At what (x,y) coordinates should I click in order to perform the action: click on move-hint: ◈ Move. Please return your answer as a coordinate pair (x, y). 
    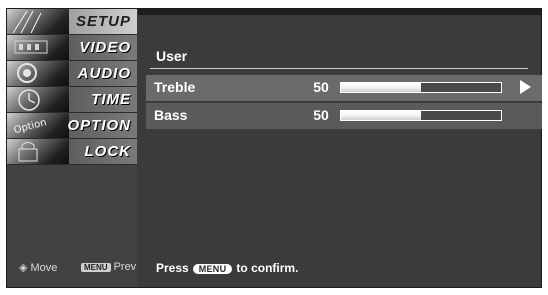
    Looking at the image, I should click on (38, 268).